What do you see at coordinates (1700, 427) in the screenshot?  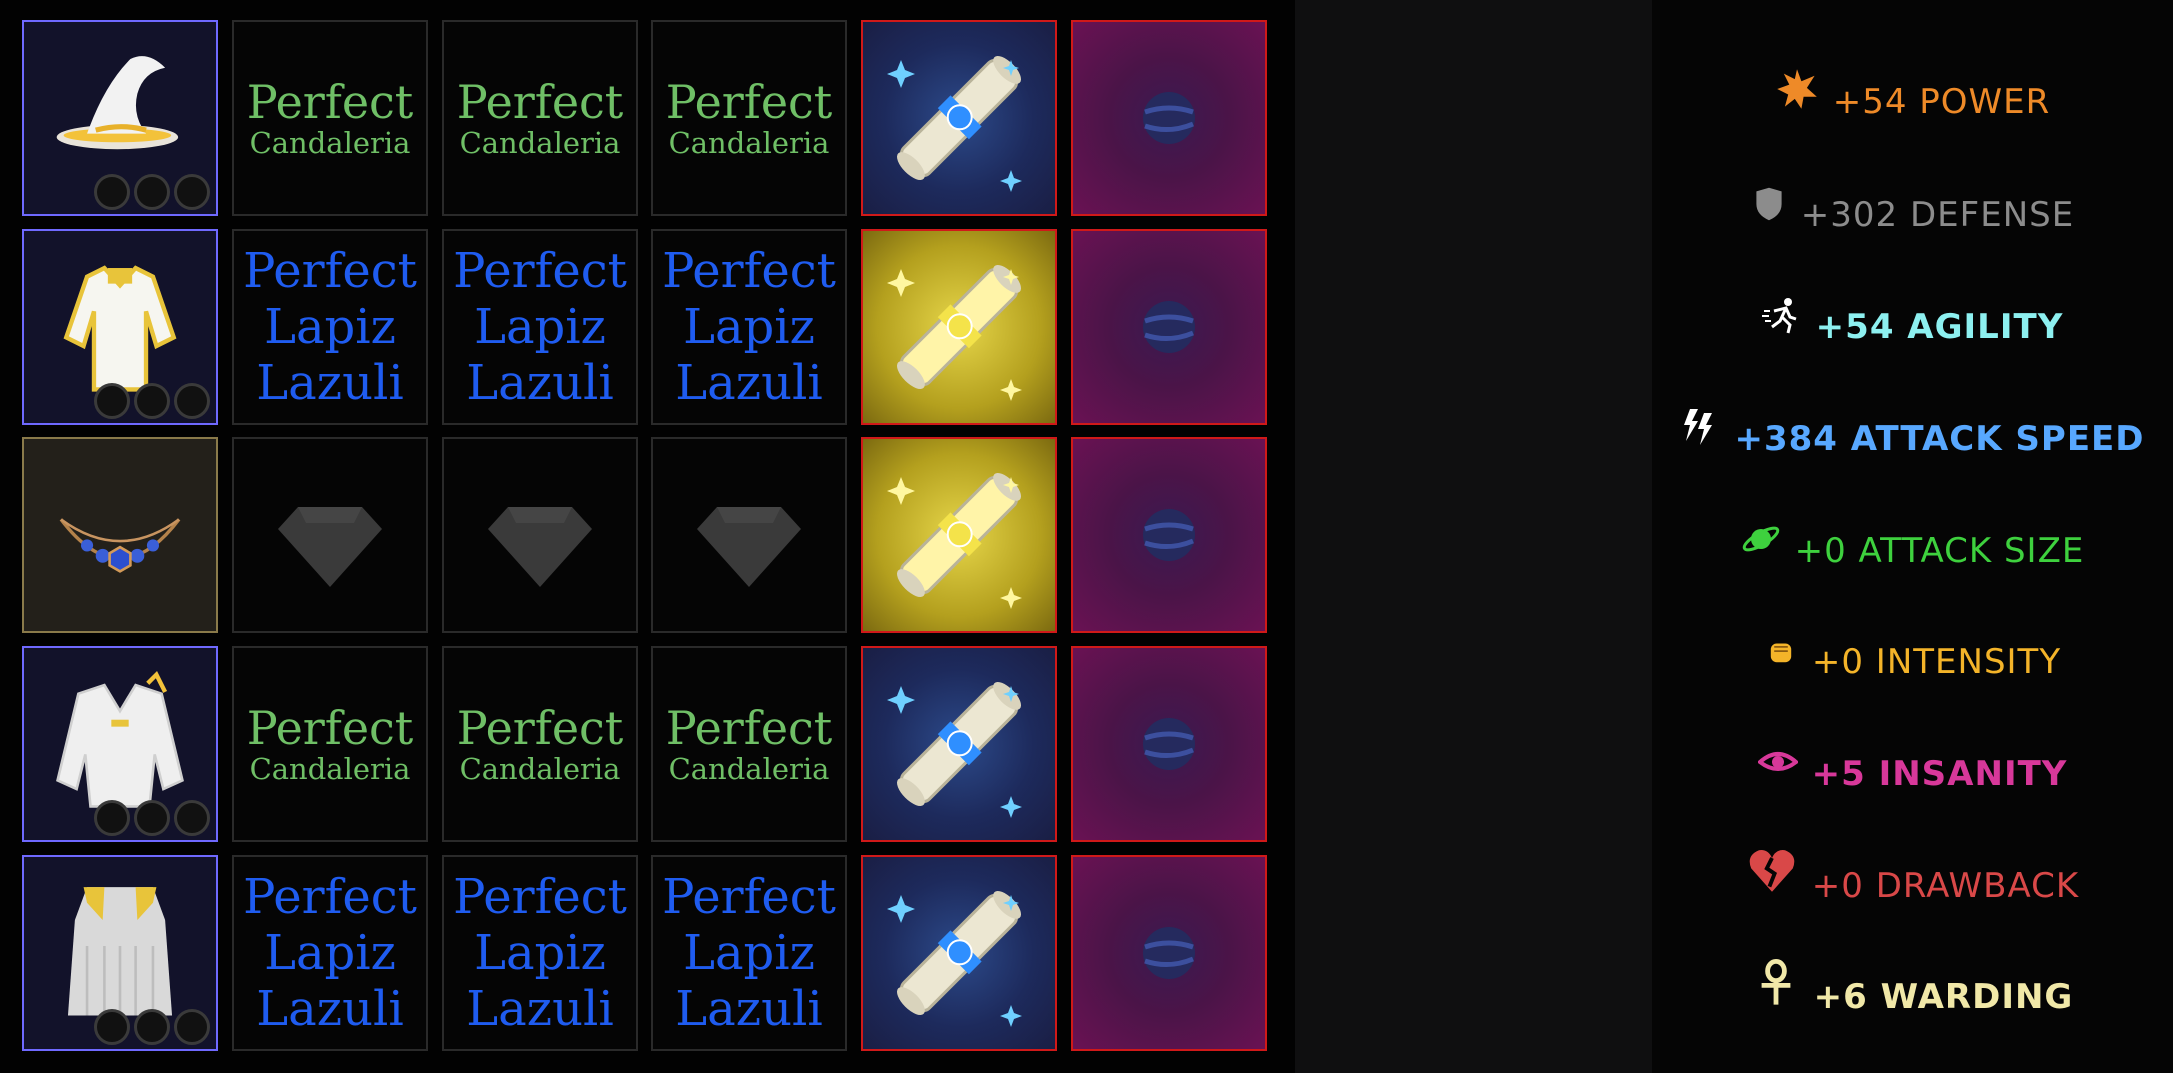 I see `lightning-icon` at bounding box center [1700, 427].